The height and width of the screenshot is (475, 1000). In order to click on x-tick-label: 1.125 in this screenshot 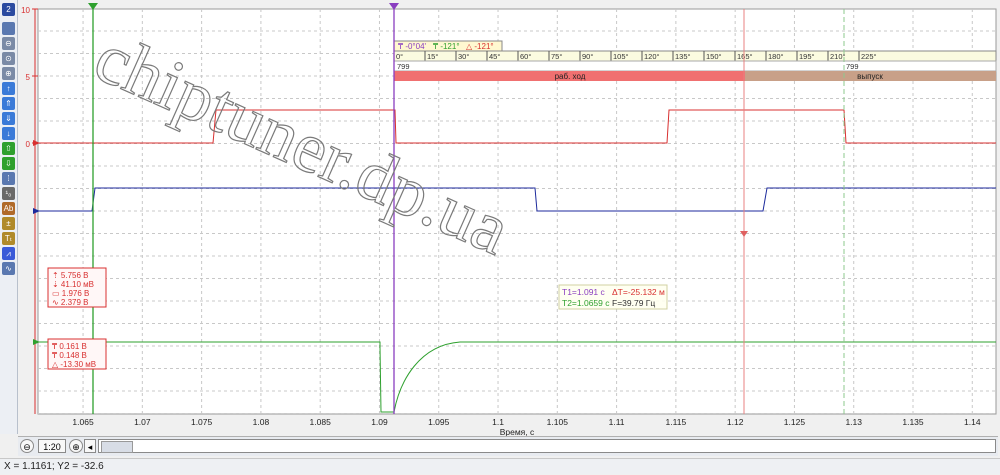, I will do `click(795, 422)`.